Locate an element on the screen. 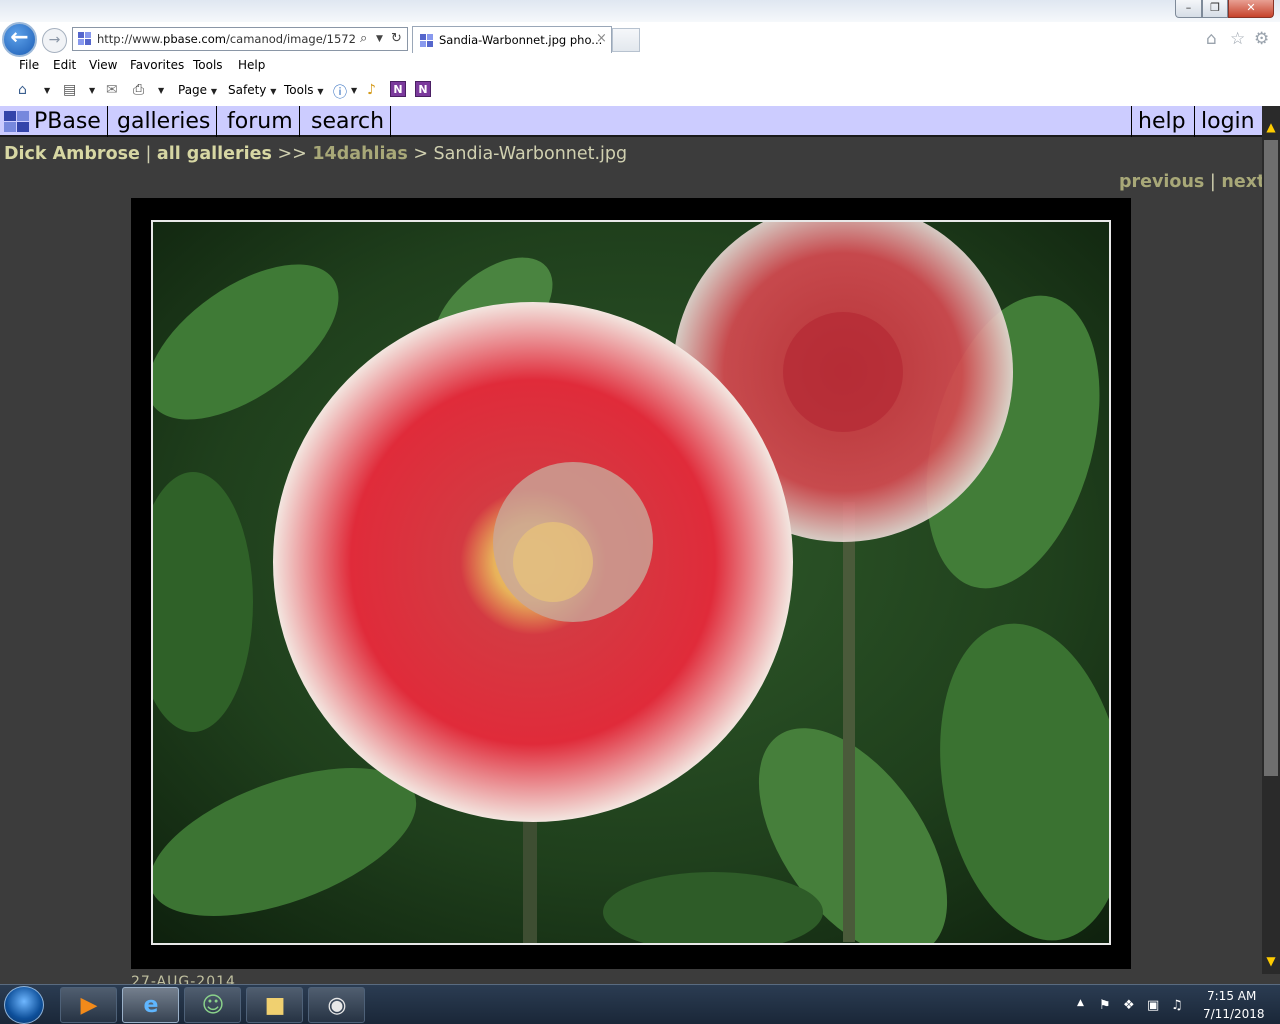  nav-forum: forum is located at coordinates (260, 121).